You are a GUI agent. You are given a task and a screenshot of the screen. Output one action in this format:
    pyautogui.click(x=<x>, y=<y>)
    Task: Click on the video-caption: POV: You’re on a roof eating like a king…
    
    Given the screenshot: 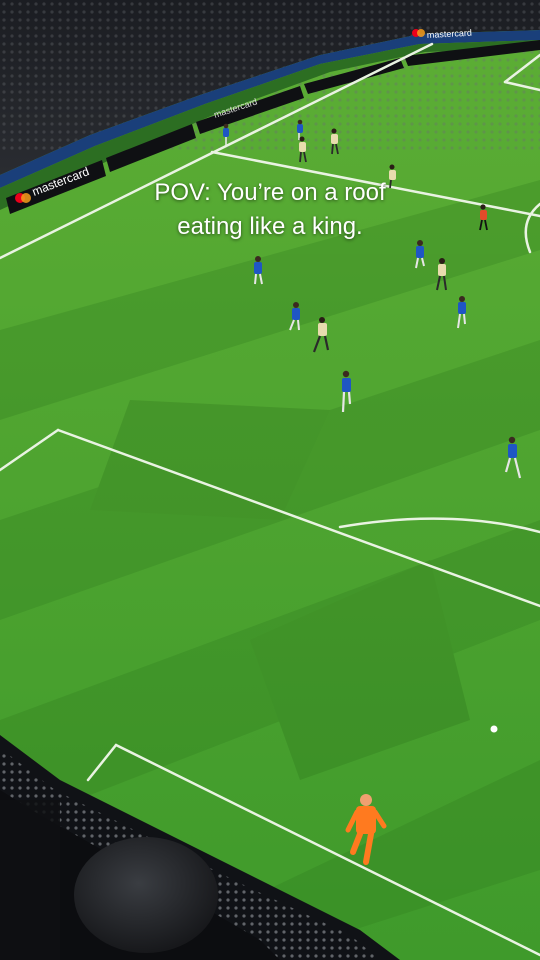 What is the action you would take?
    pyautogui.click(x=270, y=210)
    